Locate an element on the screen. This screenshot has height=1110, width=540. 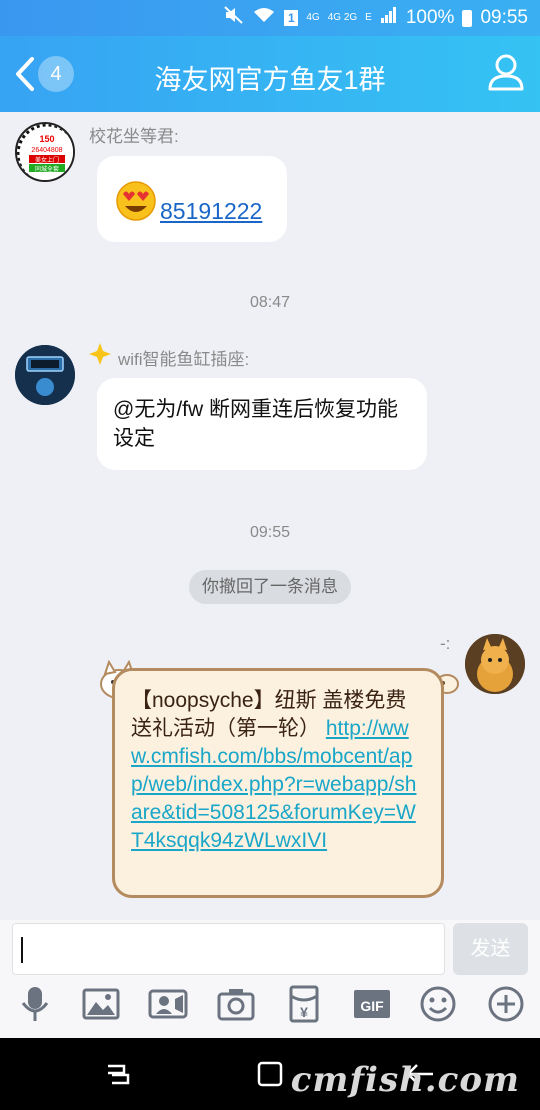
microphone-icon is located at coordinates (35, 1004).